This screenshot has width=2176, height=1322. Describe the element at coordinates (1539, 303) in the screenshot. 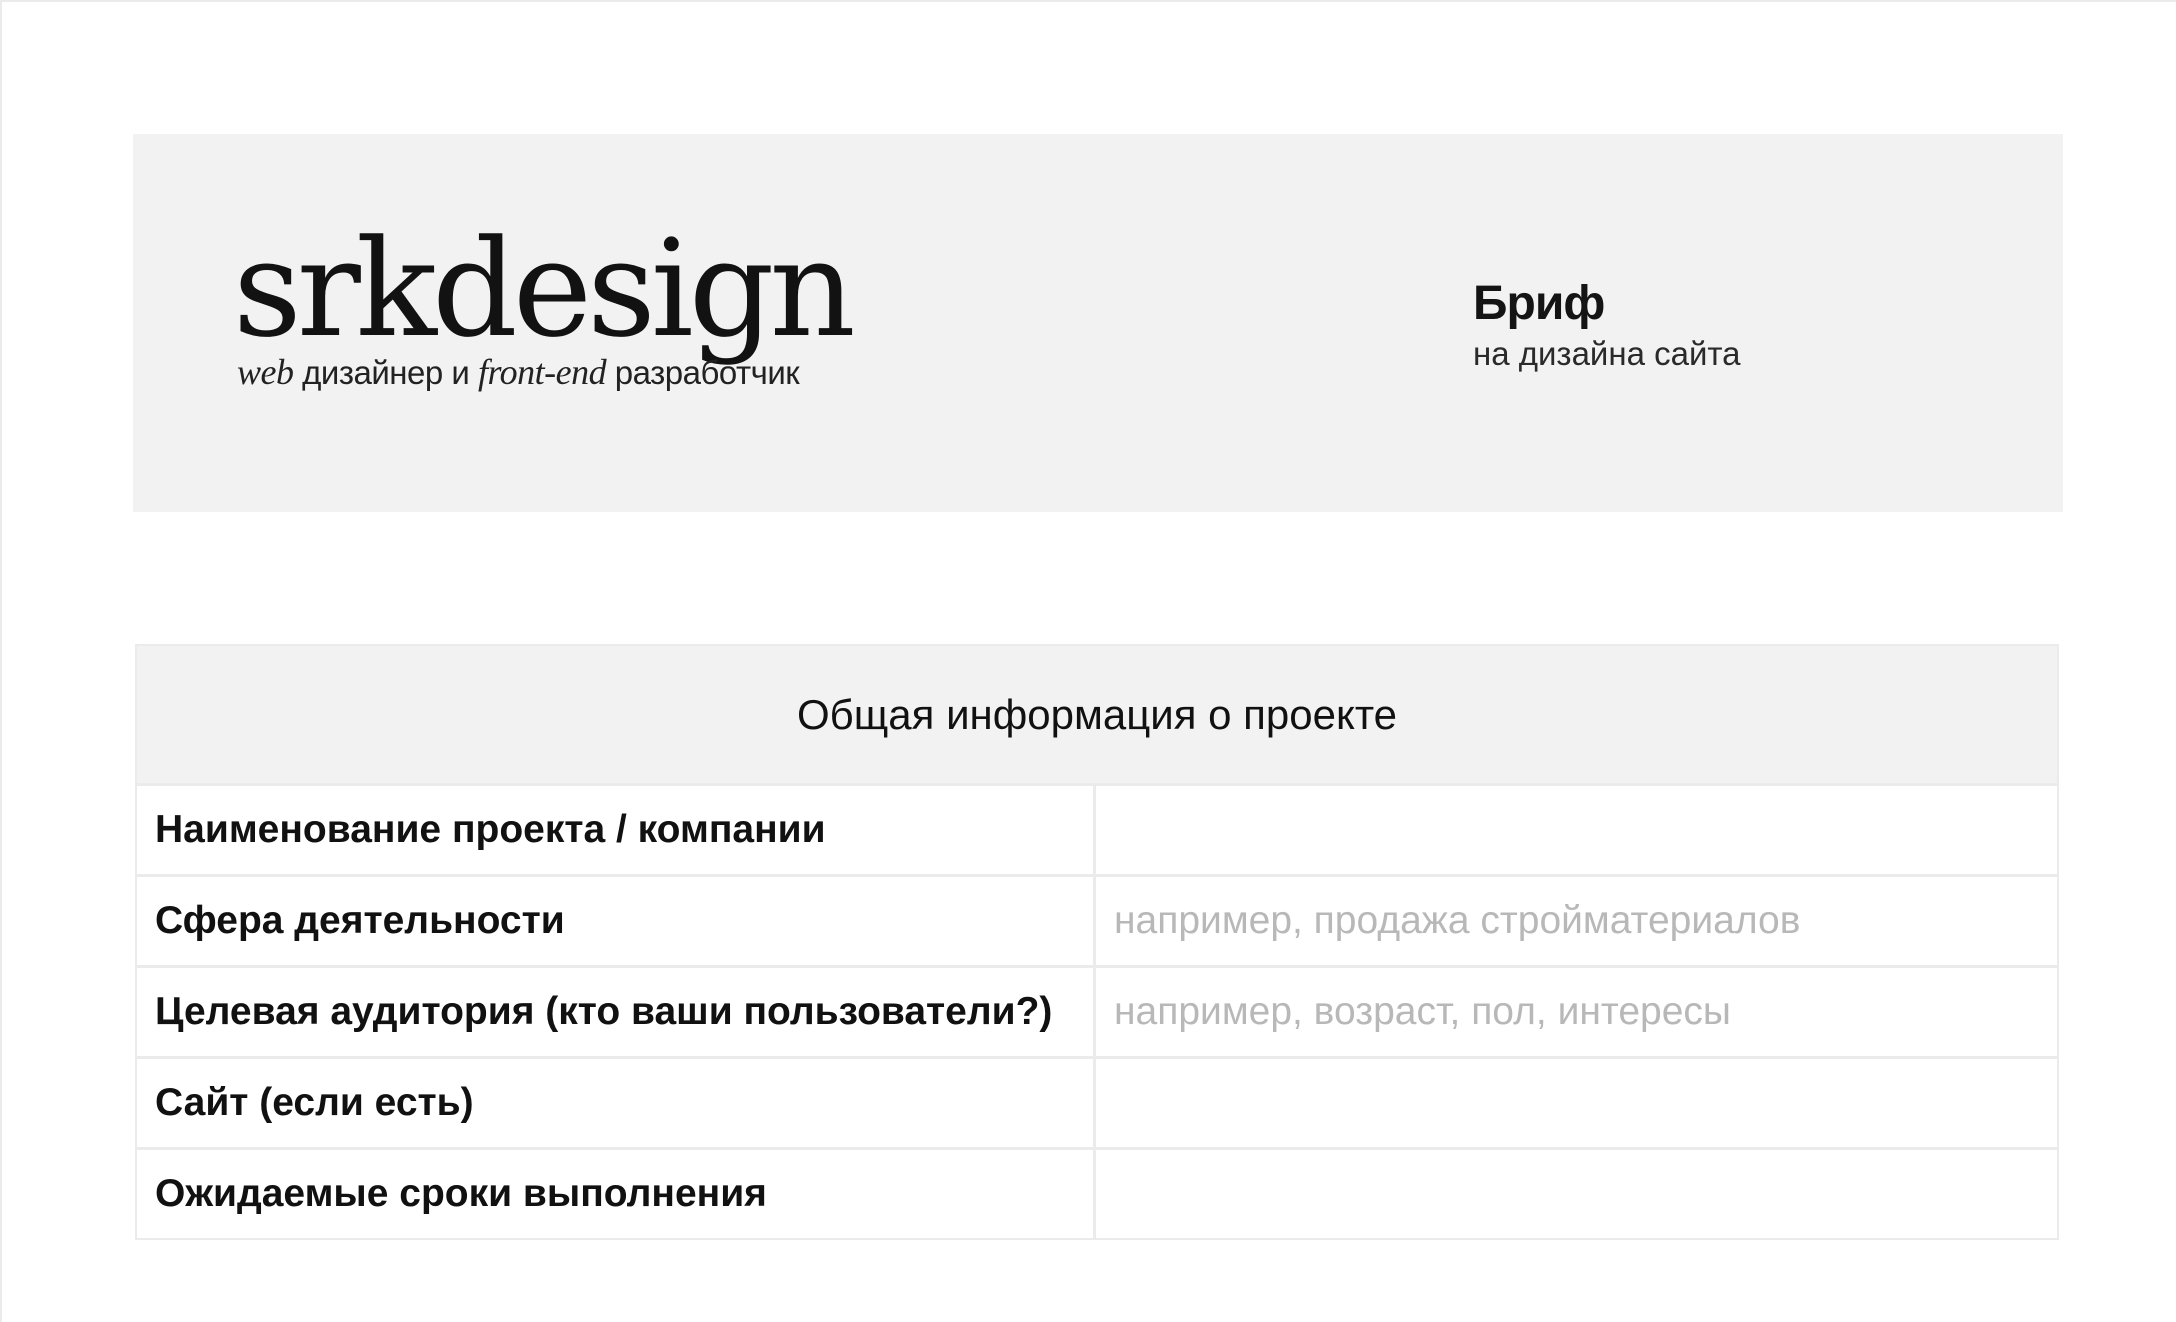

I see `brief-title: Бриф` at that location.